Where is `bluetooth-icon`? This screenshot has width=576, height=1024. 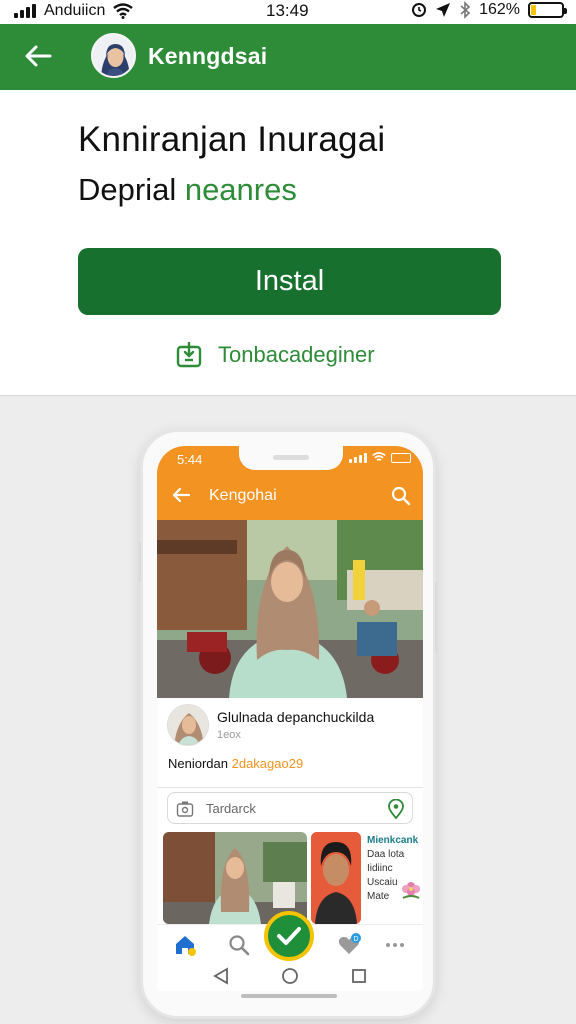
bluetooth-icon is located at coordinates (465, 10).